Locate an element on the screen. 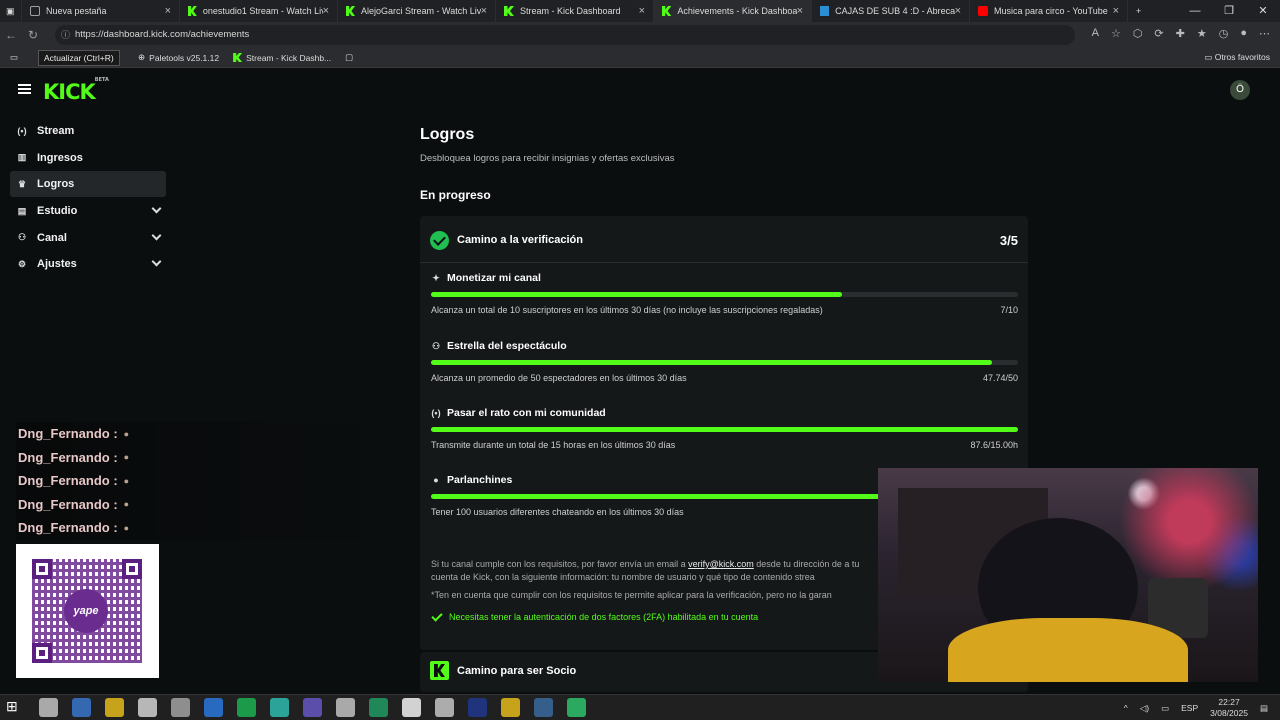  refresh-extension-icon: ⟳ is located at coordinates (1158, 33).